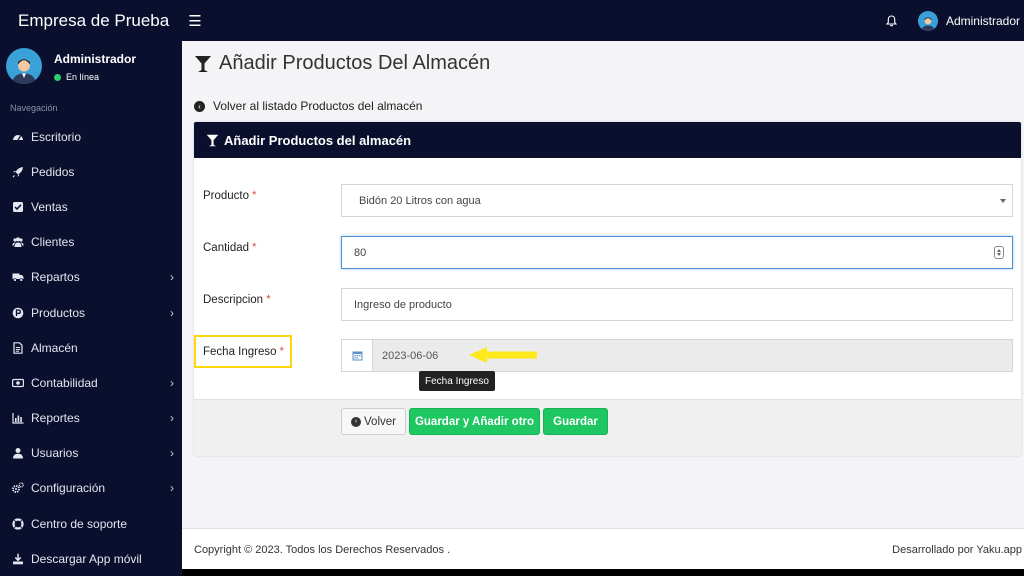 This screenshot has width=1024, height=576. I want to click on download-icon, so click(18, 559).